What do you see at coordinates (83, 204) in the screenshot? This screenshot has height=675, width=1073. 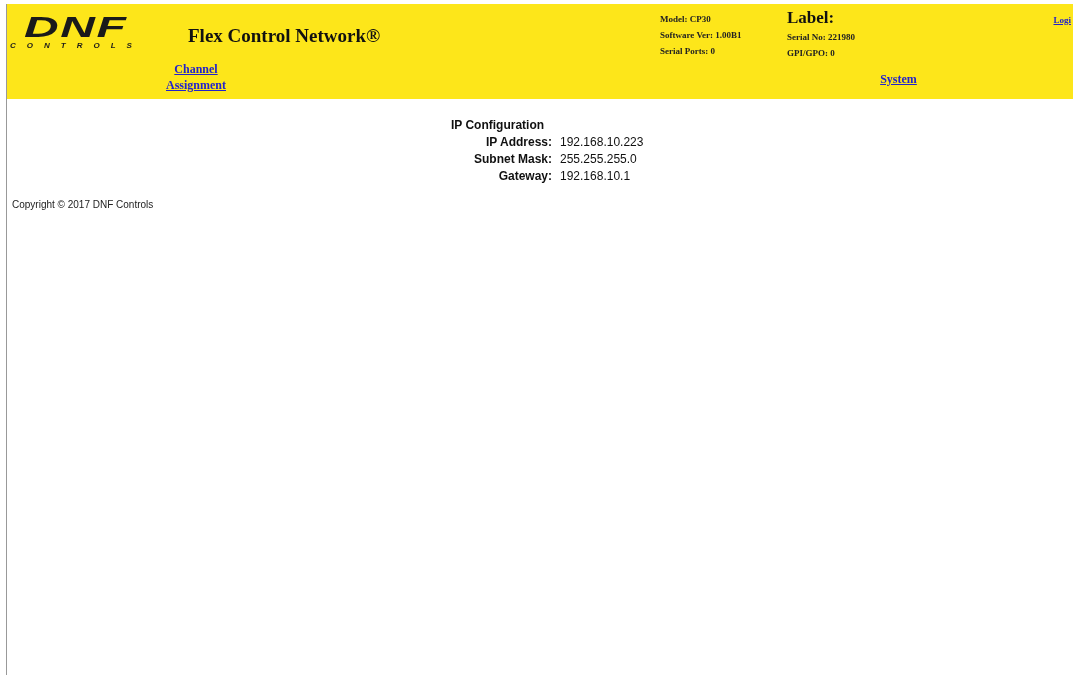 I see `copyright-text: Copyright © 2017 DNF Controls` at bounding box center [83, 204].